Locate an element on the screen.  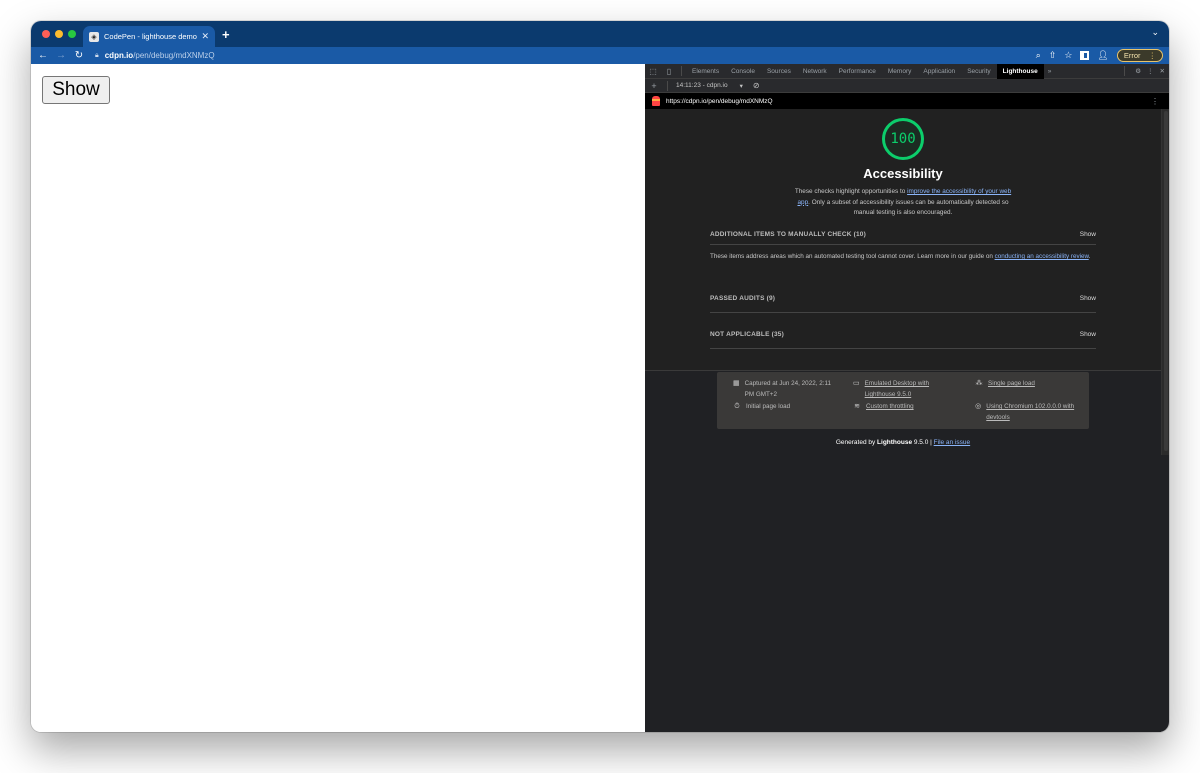
report-select: 14:11:23 - cdpn.io ▾ is located at coordinates (709, 86).